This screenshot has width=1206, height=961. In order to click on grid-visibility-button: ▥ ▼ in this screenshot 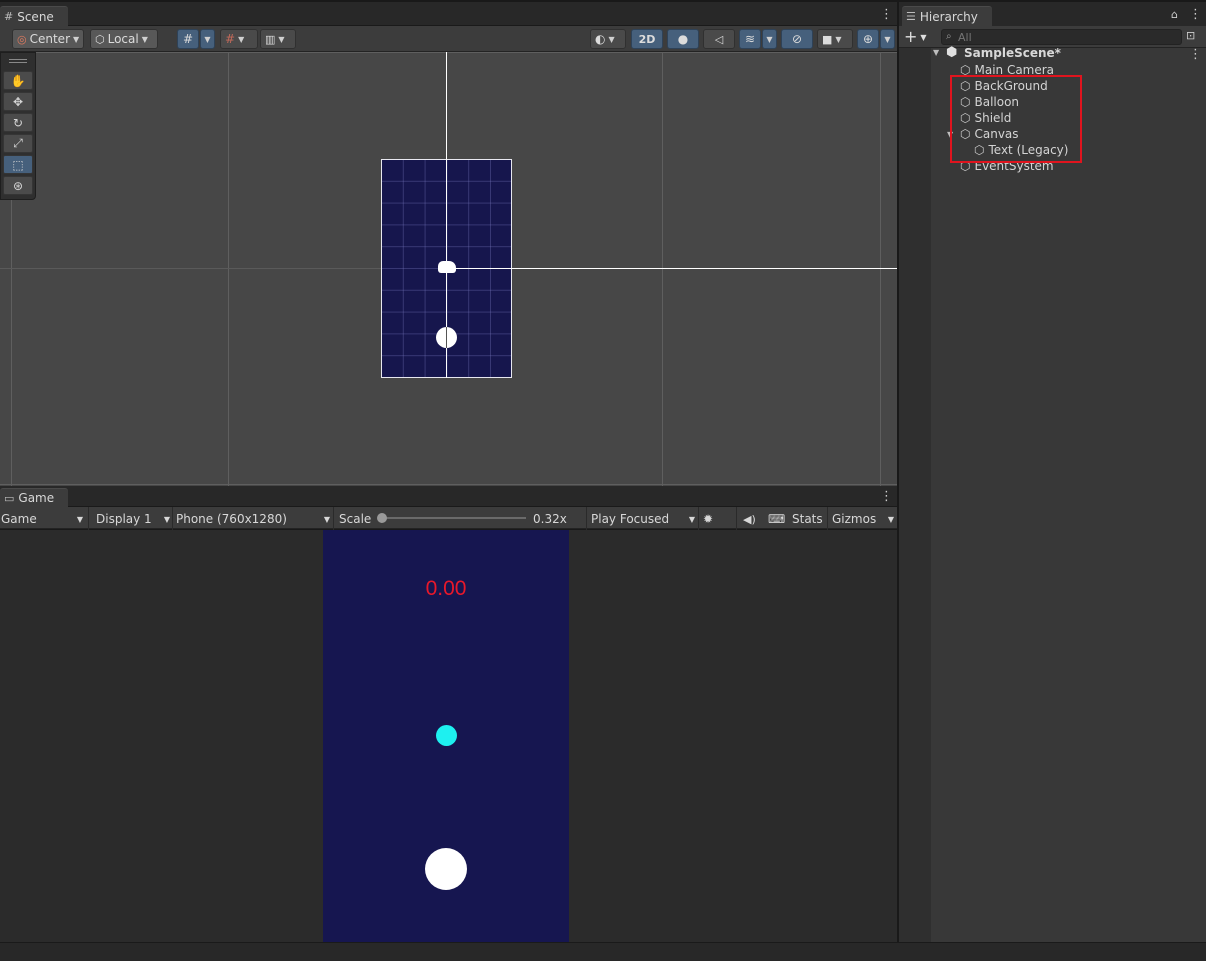, I will do `click(278, 39)`.